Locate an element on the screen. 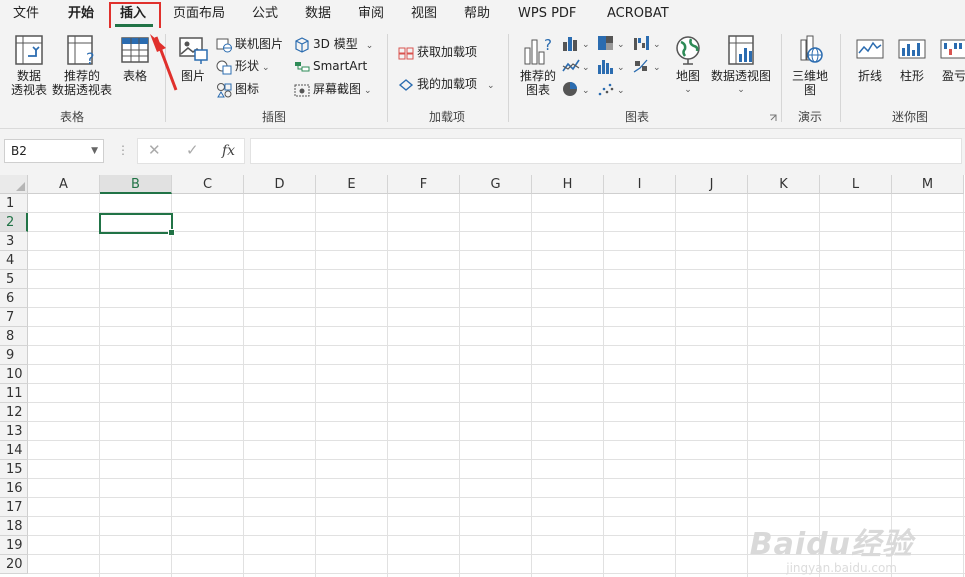 The width and height of the screenshot is (965, 577). row-header-3: 3 is located at coordinates (14, 241).